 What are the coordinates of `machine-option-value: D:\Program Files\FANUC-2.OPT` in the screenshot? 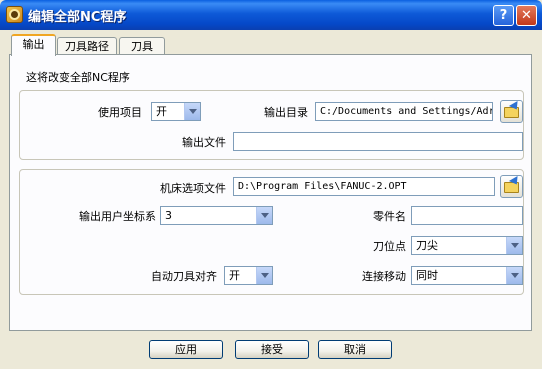 It's located at (322, 186).